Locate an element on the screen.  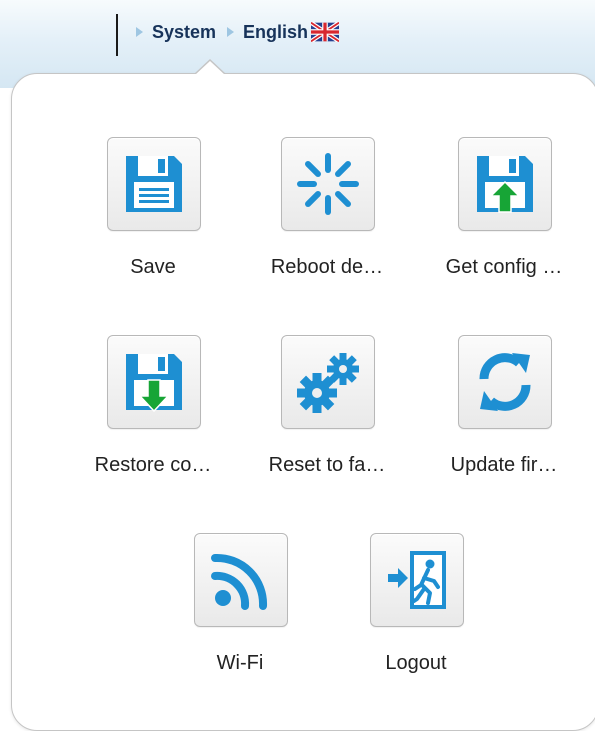
logout-button: Logout is located at coordinates (415, 618).